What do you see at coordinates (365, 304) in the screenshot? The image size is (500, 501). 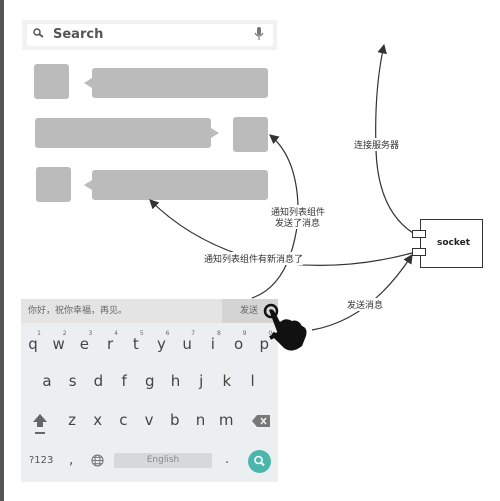 I see `edge-label-send: 发送消息` at bounding box center [365, 304].